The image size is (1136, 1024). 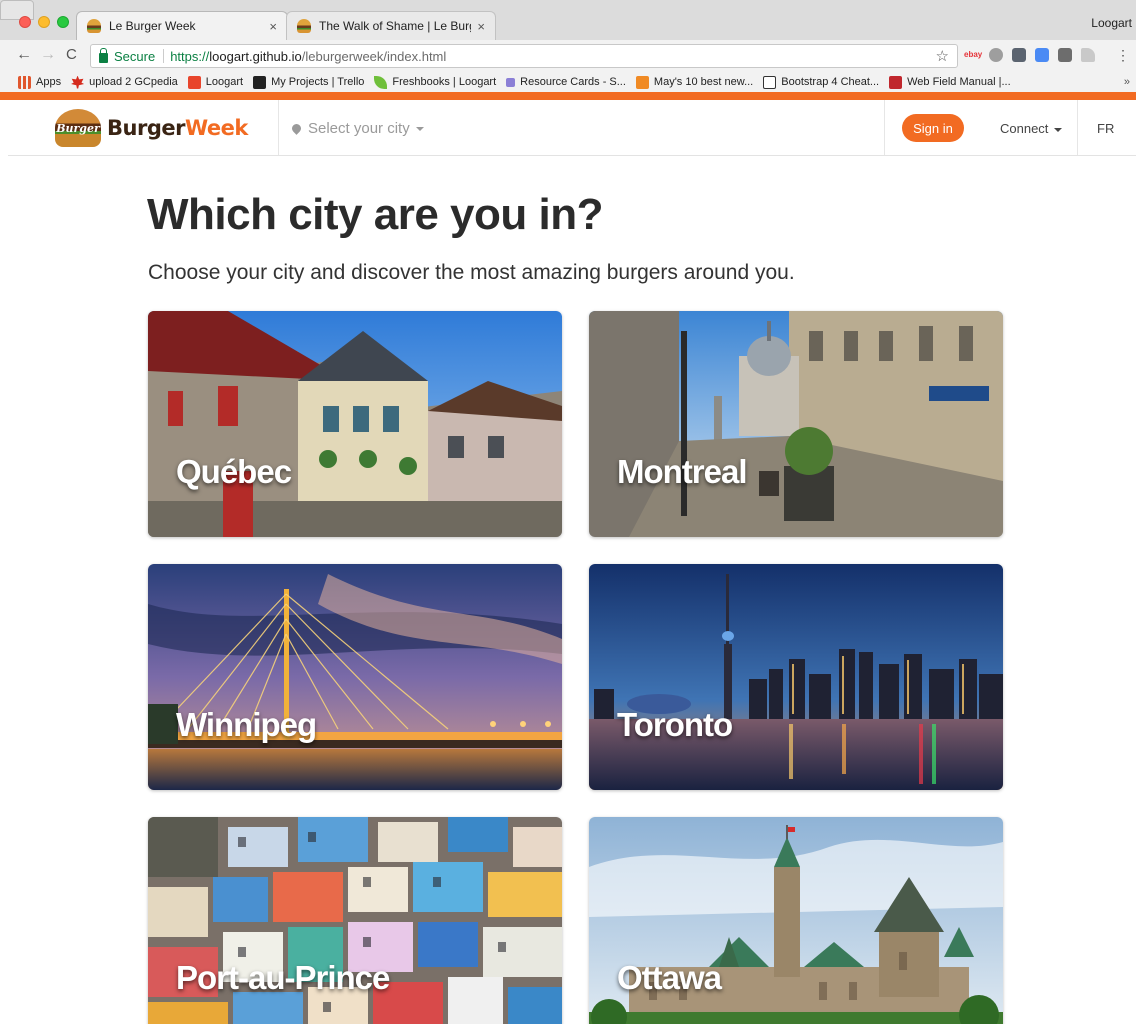 I want to click on brand-logo: Burger BurgerWeek, so click(x=151, y=128).